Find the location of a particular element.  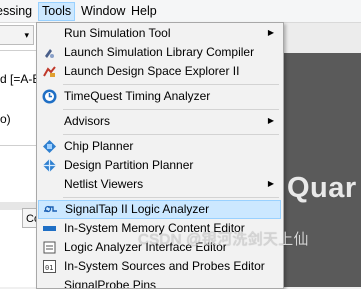

menu-bar: essing Tools Window Help is located at coordinates (180, 11).